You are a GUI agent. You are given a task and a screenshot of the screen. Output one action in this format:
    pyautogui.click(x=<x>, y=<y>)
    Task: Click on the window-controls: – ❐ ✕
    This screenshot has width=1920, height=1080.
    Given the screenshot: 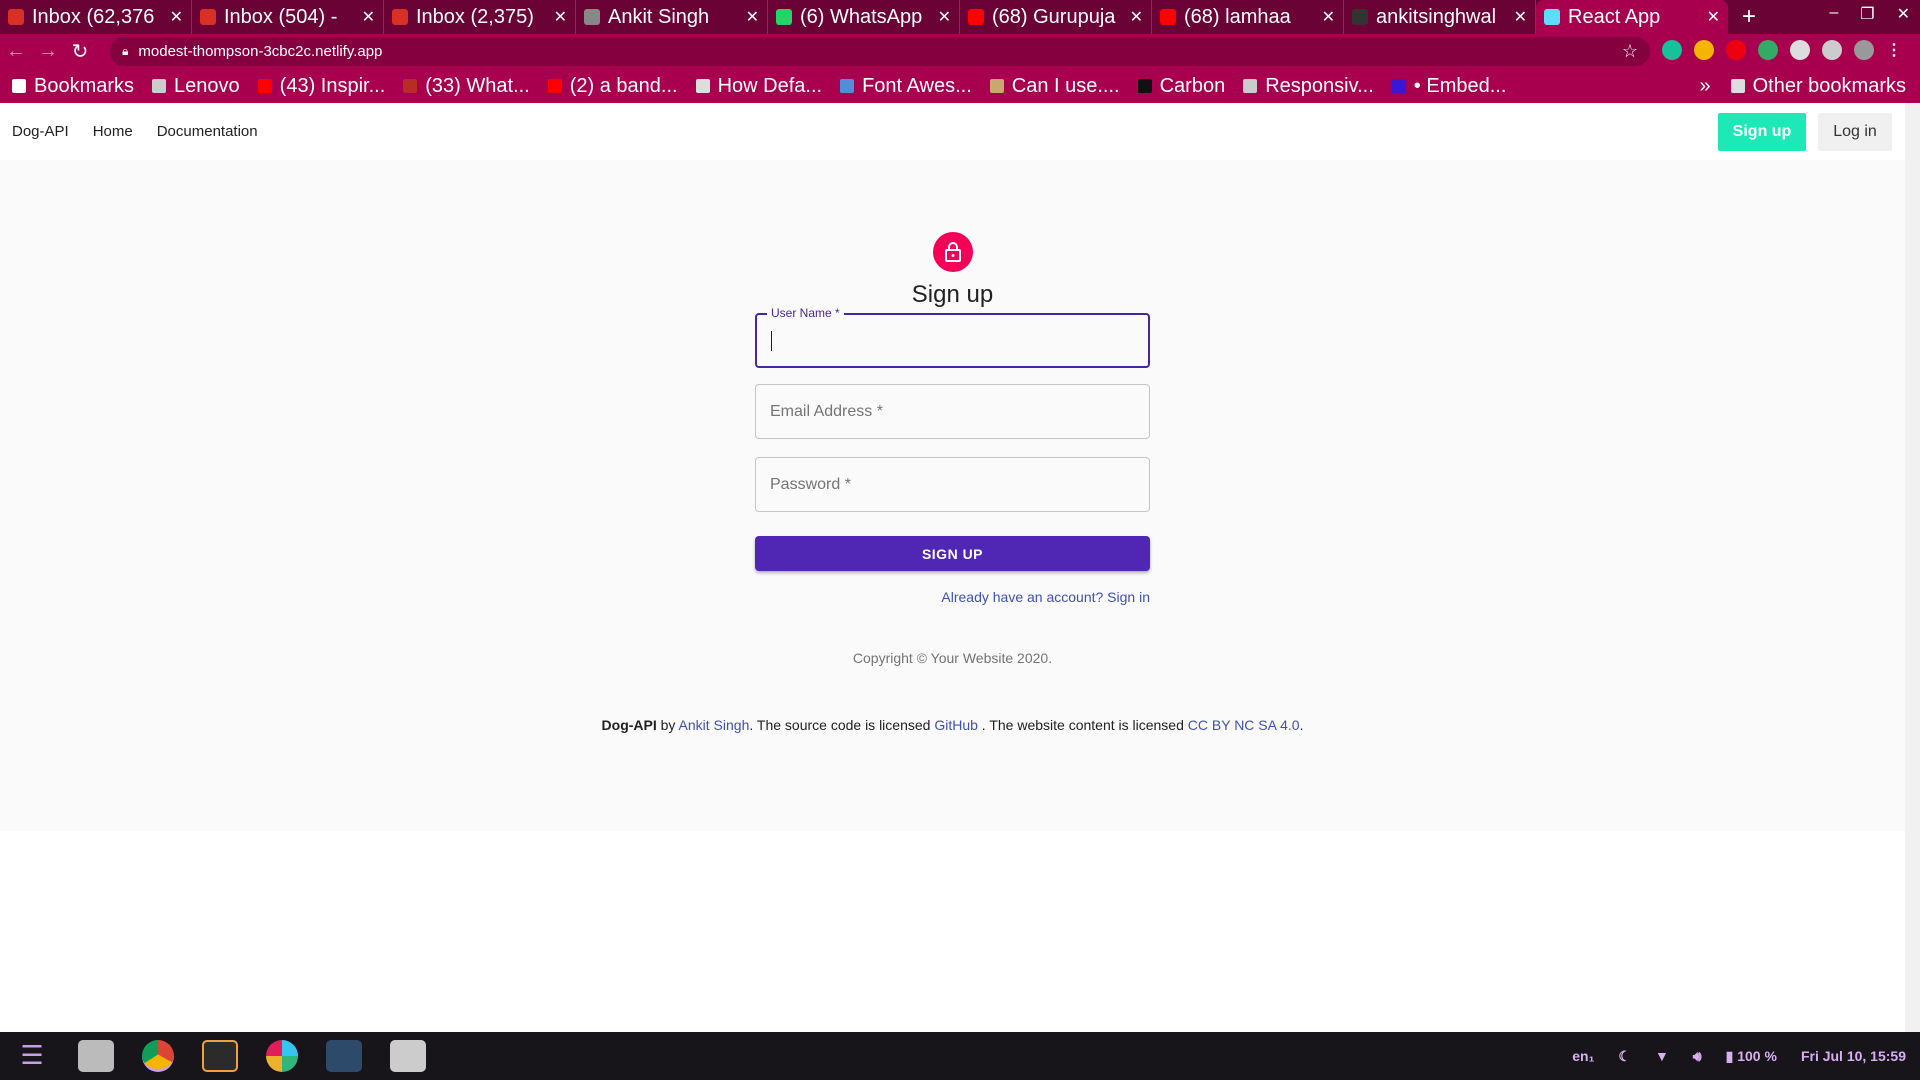 What is the action you would take?
    pyautogui.click(x=1869, y=14)
    